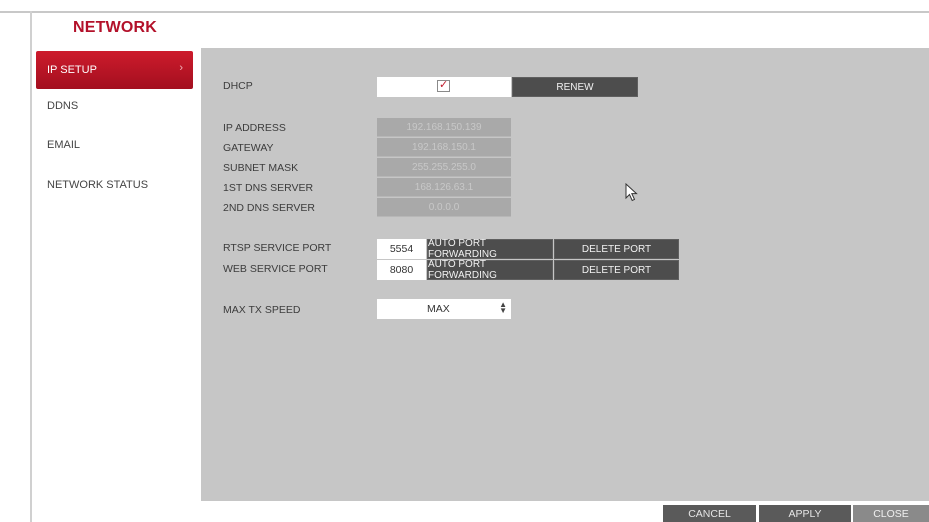 Image resolution: width=929 pixels, height=522 pixels. Describe the element at coordinates (438, 309) in the screenshot. I see `select-value: MAX` at that location.